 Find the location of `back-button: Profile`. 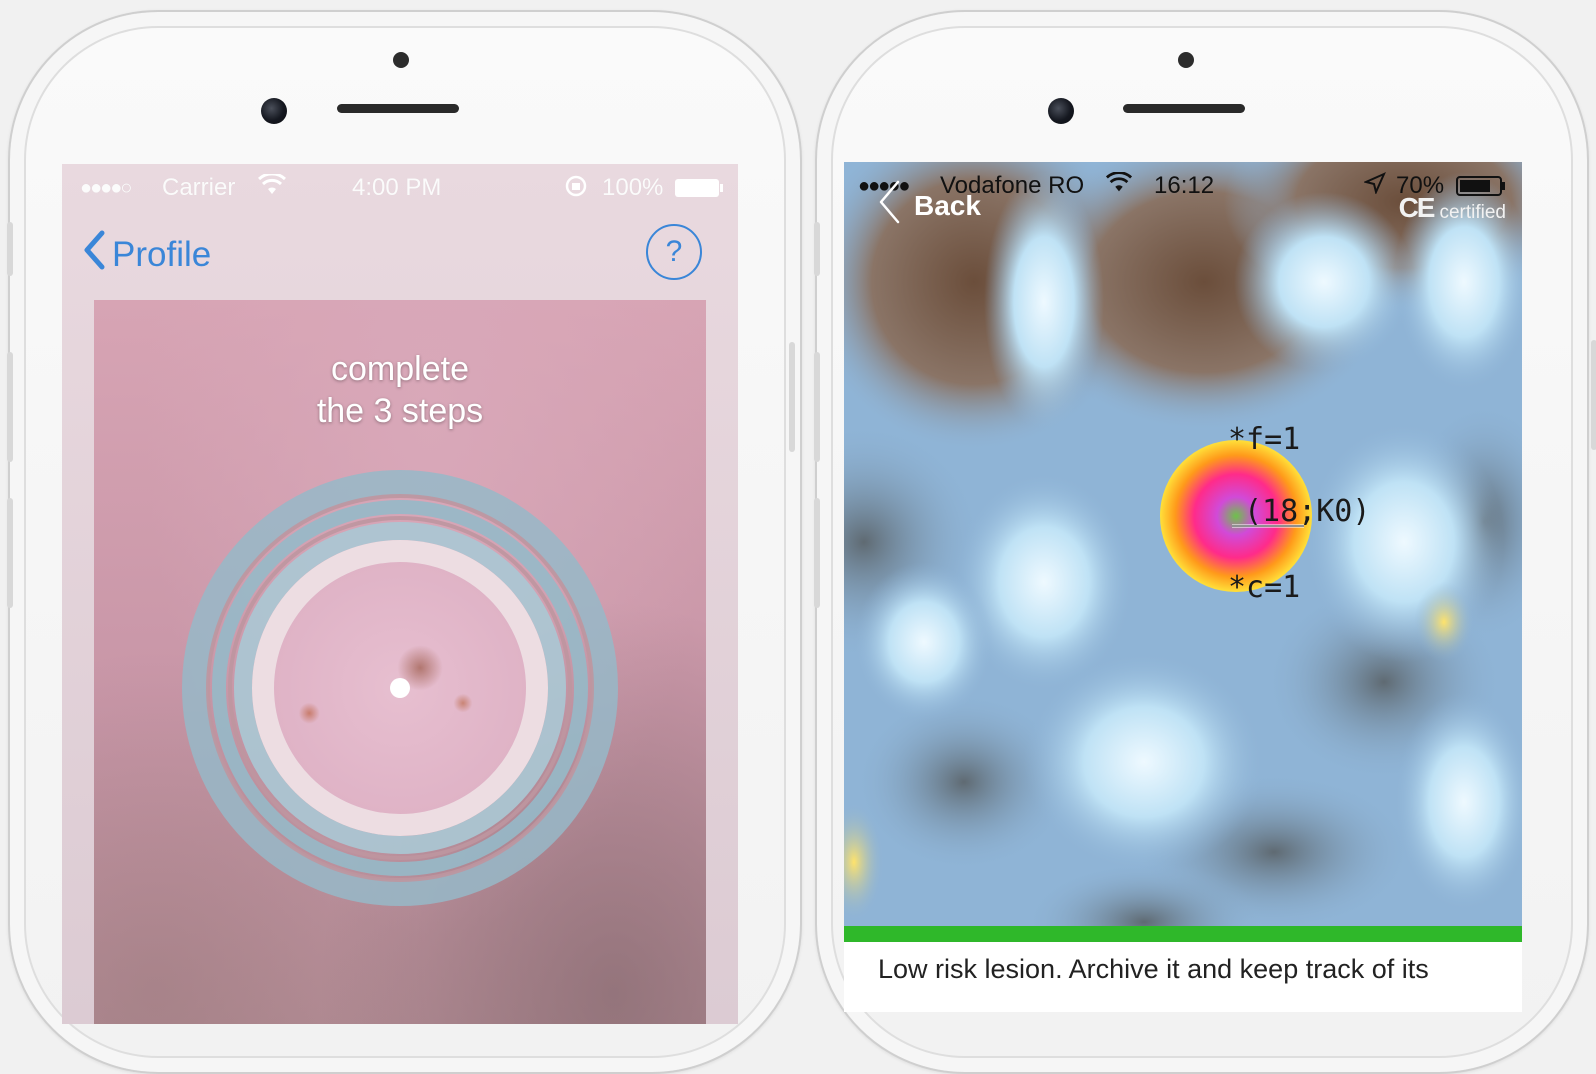

back-button: Profile is located at coordinates (146, 254).